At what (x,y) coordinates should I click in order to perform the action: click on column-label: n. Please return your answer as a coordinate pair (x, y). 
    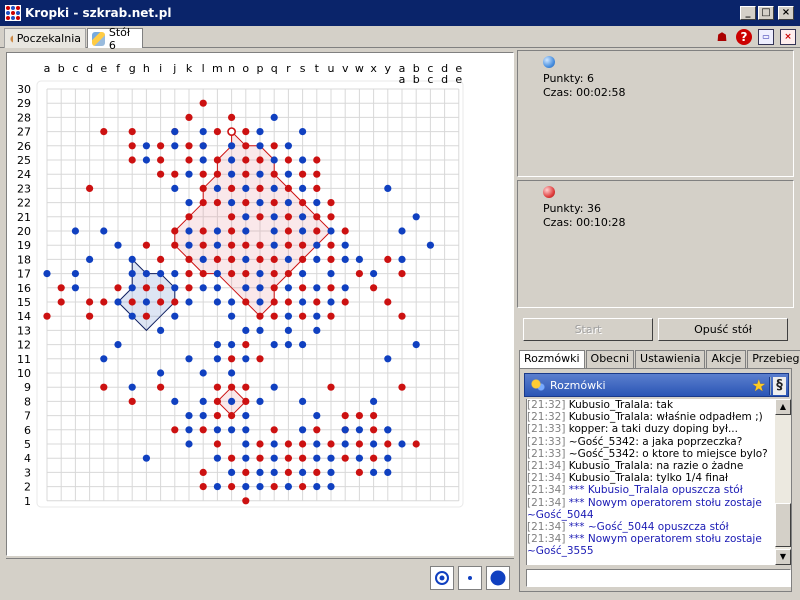
    Looking at the image, I should click on (231, 68).